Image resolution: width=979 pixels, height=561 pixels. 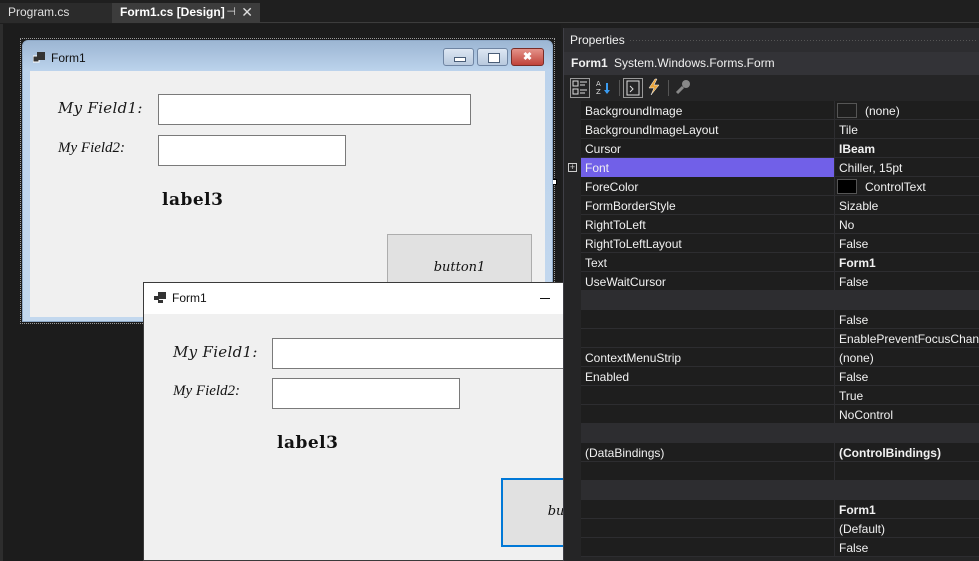 I want to click on property-row: RightToLeft No, so click(x=780, y=224).